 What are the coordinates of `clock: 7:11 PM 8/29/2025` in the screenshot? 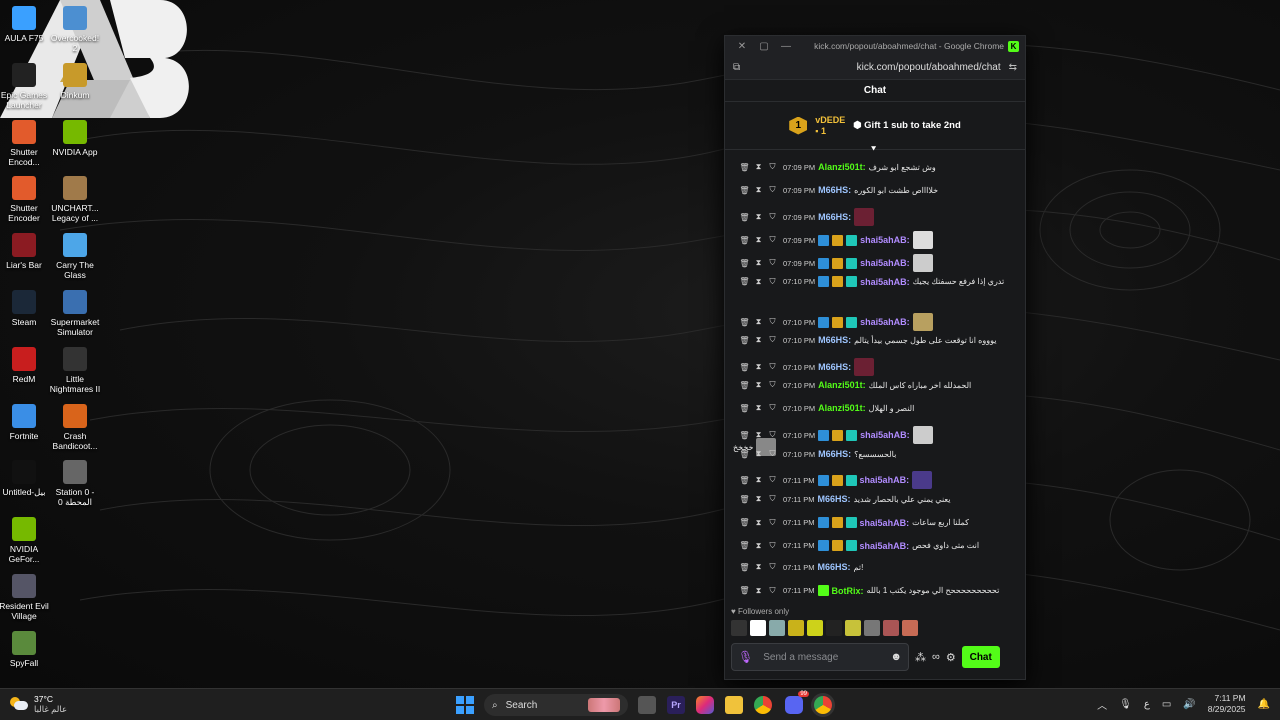 It's located at (1227, 704).